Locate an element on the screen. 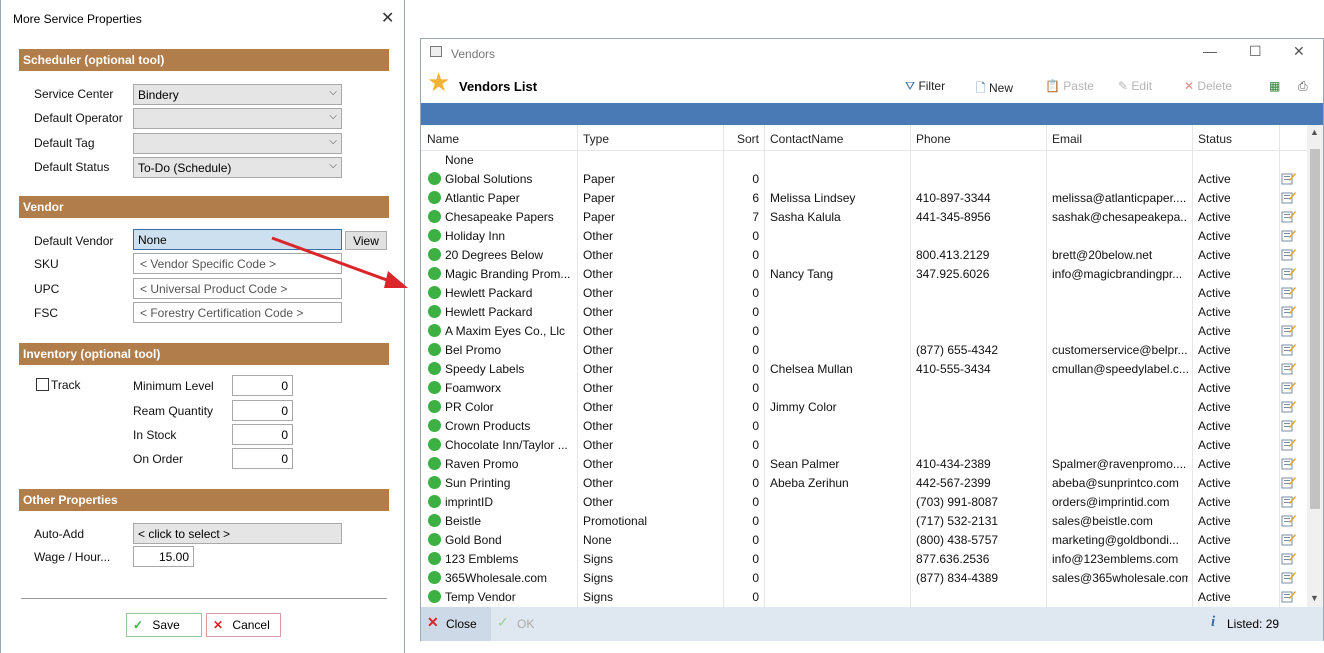 The width and height of the screenshot is (1324, 653). auto-add-select: < click to select > is located at coordinates (237, 533).